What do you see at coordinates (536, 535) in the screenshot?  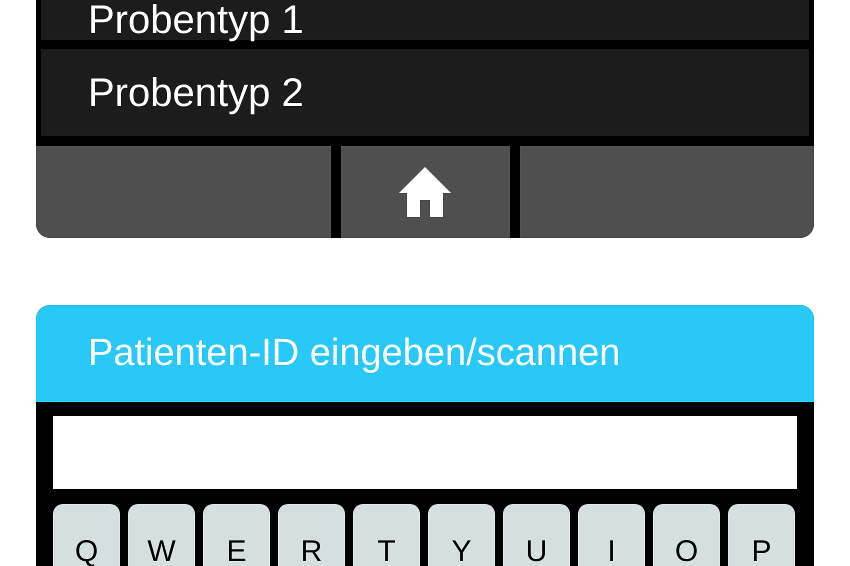 I see `keyboard-key: U` at bounding box center [536, 535].